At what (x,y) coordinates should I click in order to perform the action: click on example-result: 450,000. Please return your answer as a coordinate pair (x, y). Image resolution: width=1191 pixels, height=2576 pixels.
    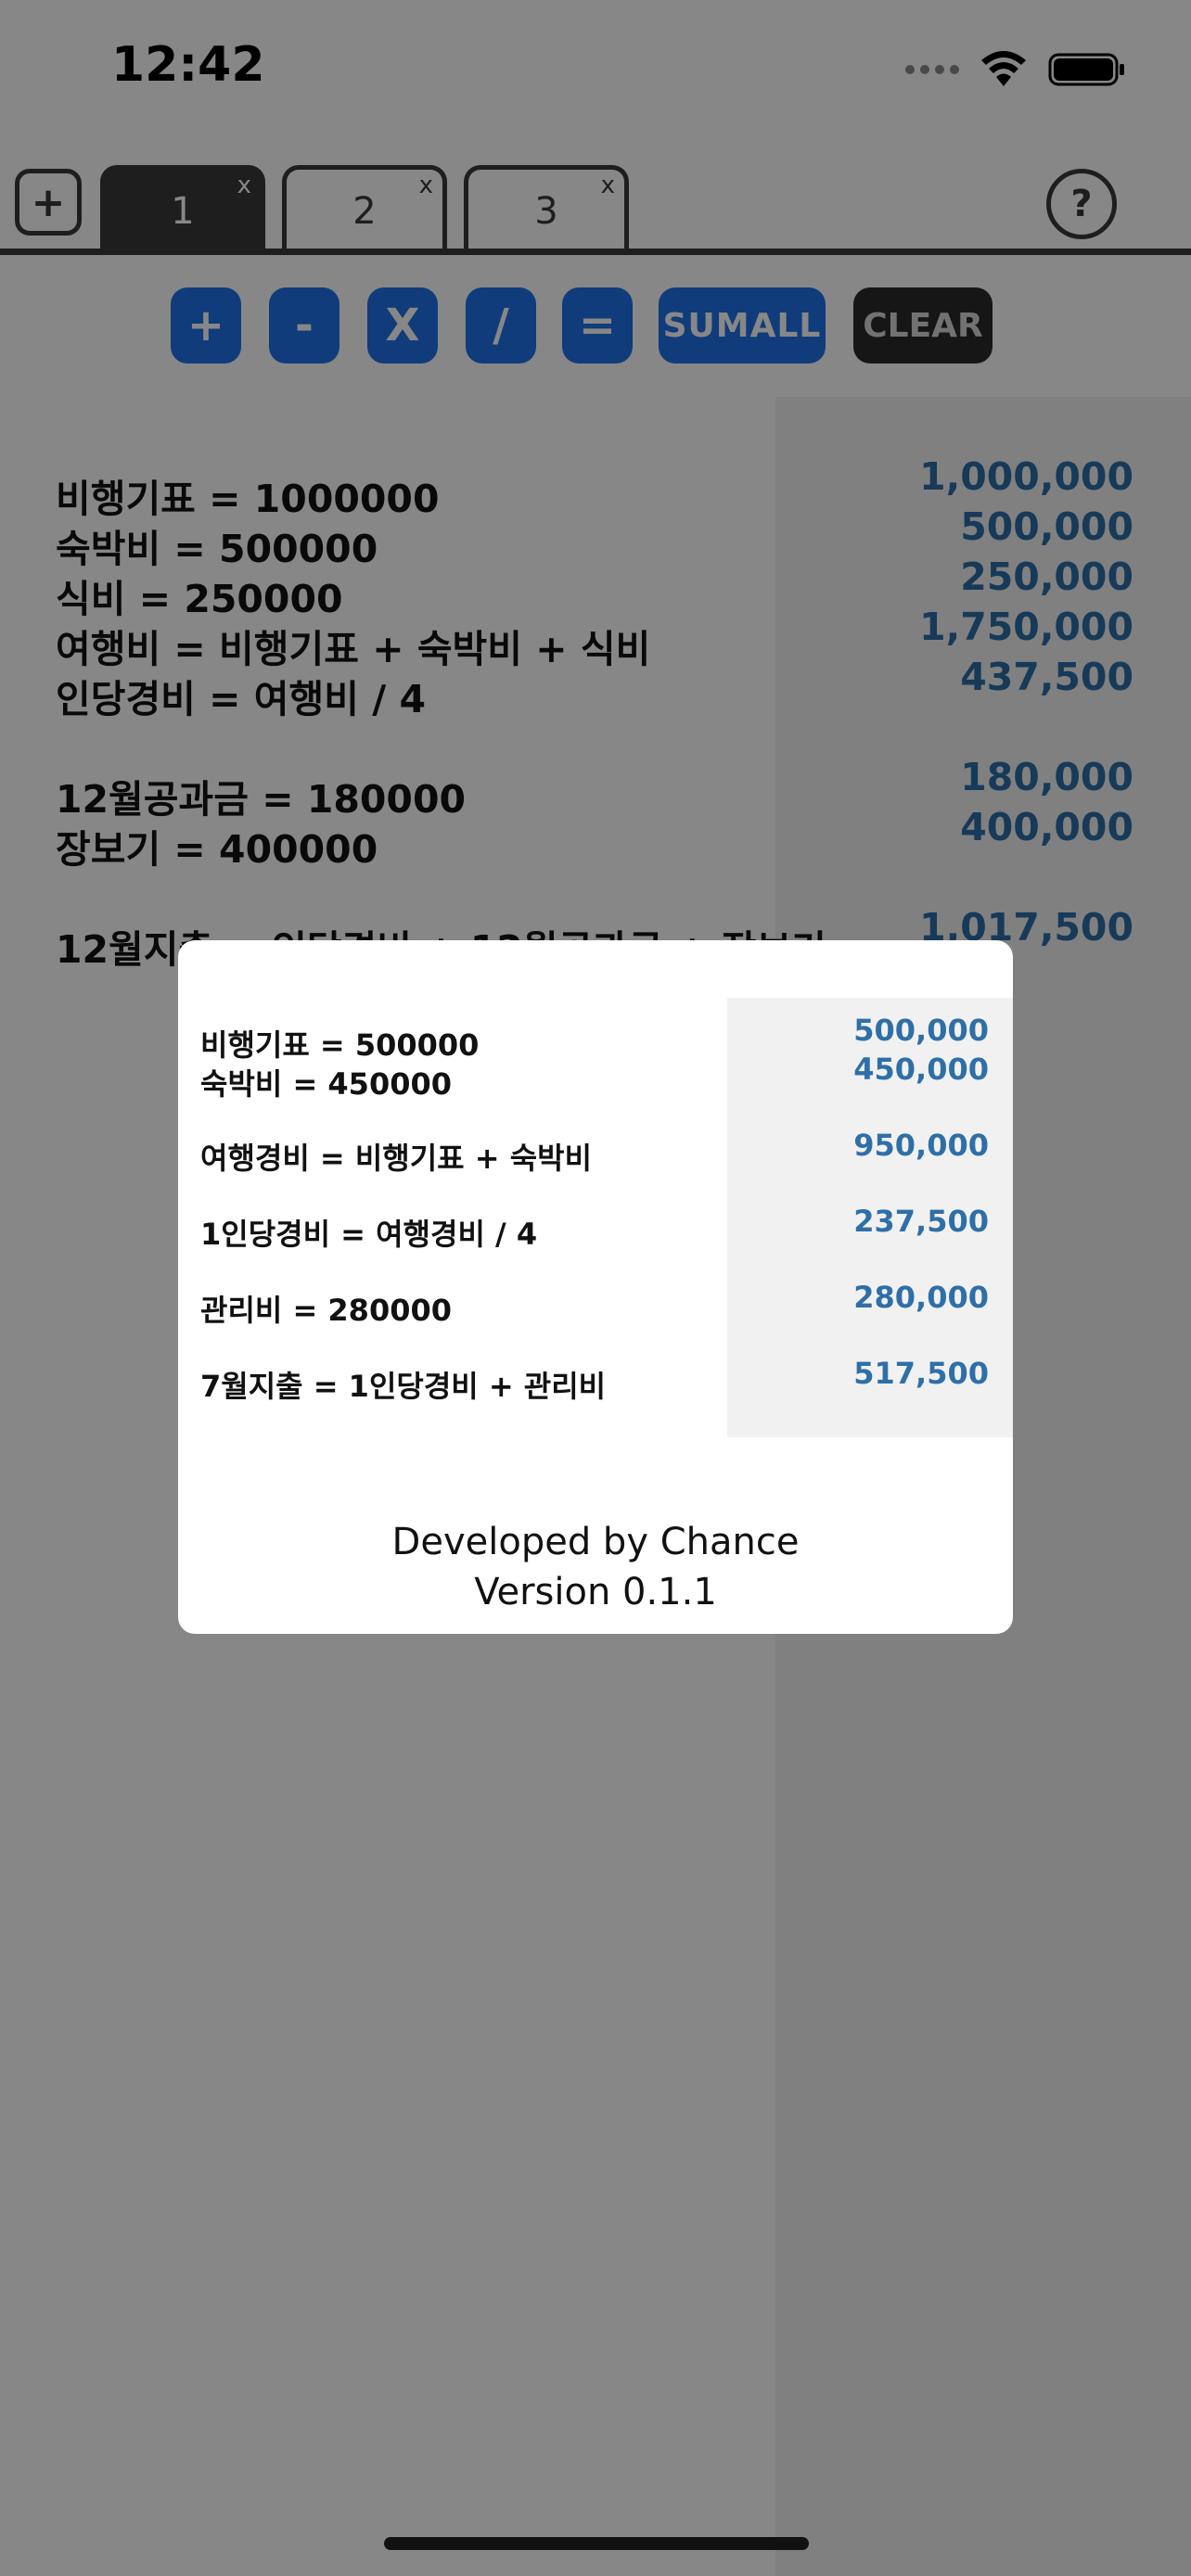
    Looking at the image, I should click on (921, 1069).